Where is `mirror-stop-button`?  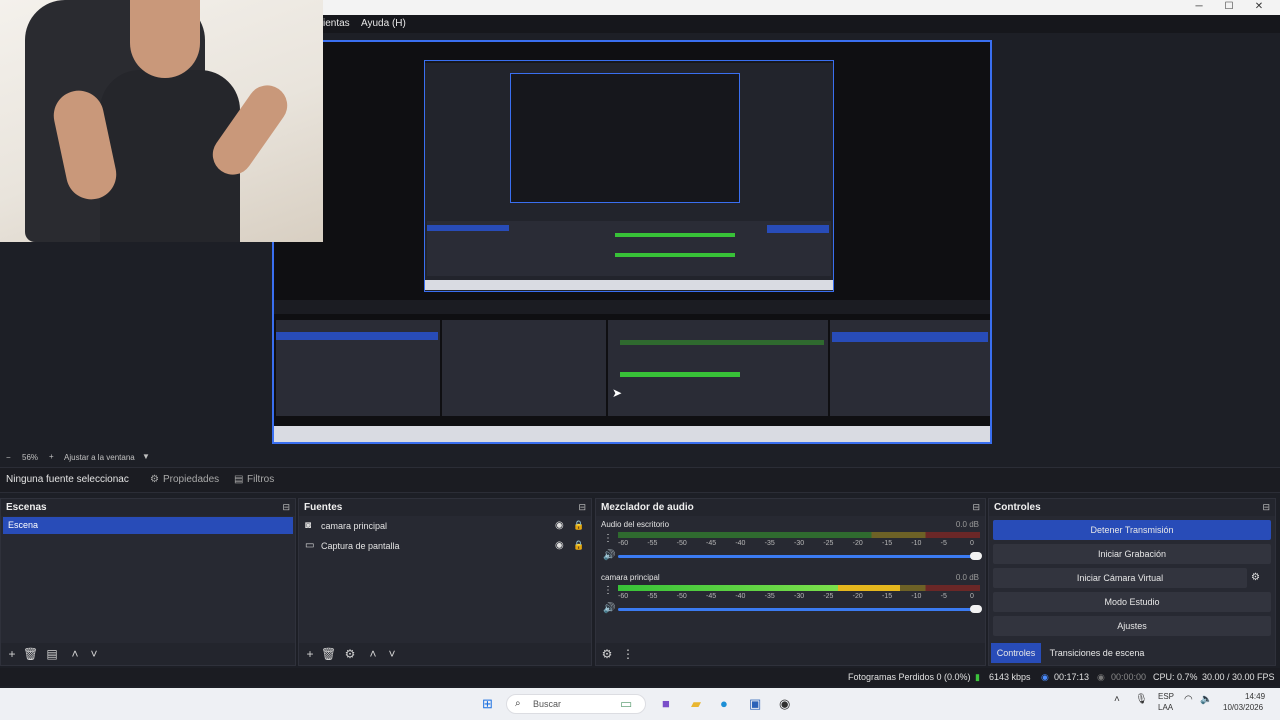 mirror-stop-button is located at coordinates (910, 337).